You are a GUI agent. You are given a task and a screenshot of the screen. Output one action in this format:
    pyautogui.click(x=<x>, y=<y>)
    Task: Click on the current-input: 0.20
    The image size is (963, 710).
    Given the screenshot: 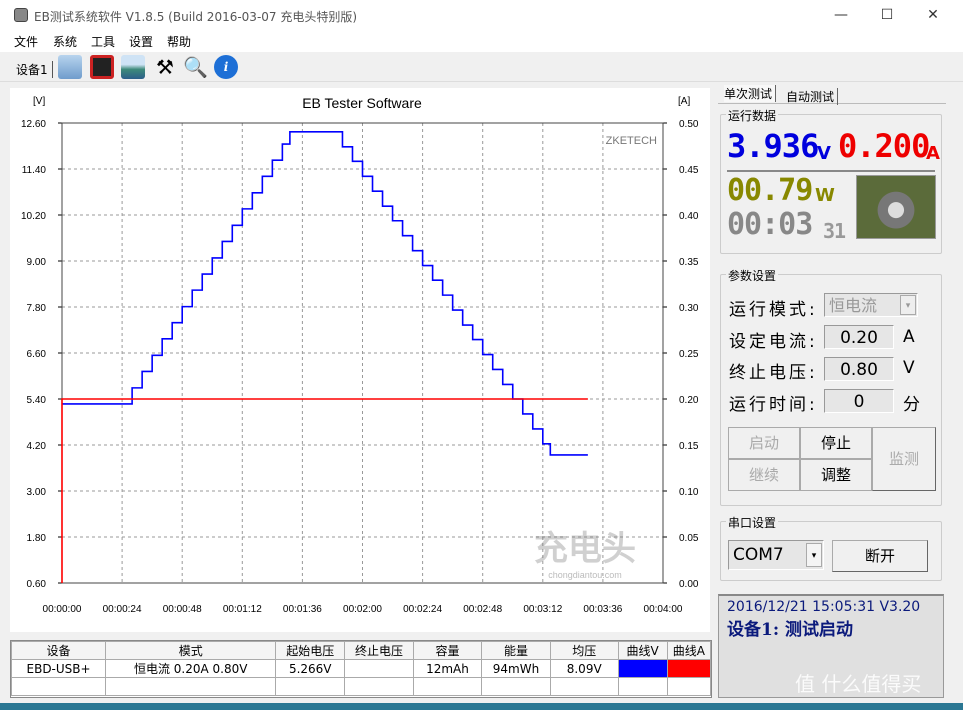 What is the action you would take?
    pyautogui.click(x=859, y=337)
    